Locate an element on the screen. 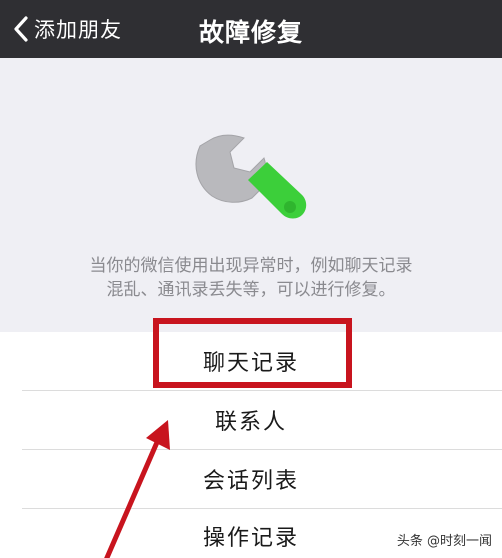 The image size is (502, 558). wrench-icon is located at coordinates (251, 176).